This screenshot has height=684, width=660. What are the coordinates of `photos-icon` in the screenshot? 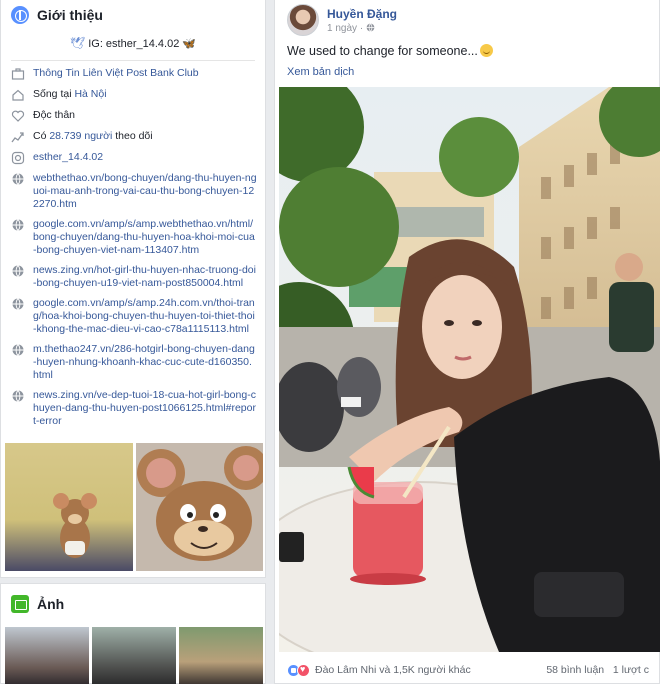 It's located at (20, 604).